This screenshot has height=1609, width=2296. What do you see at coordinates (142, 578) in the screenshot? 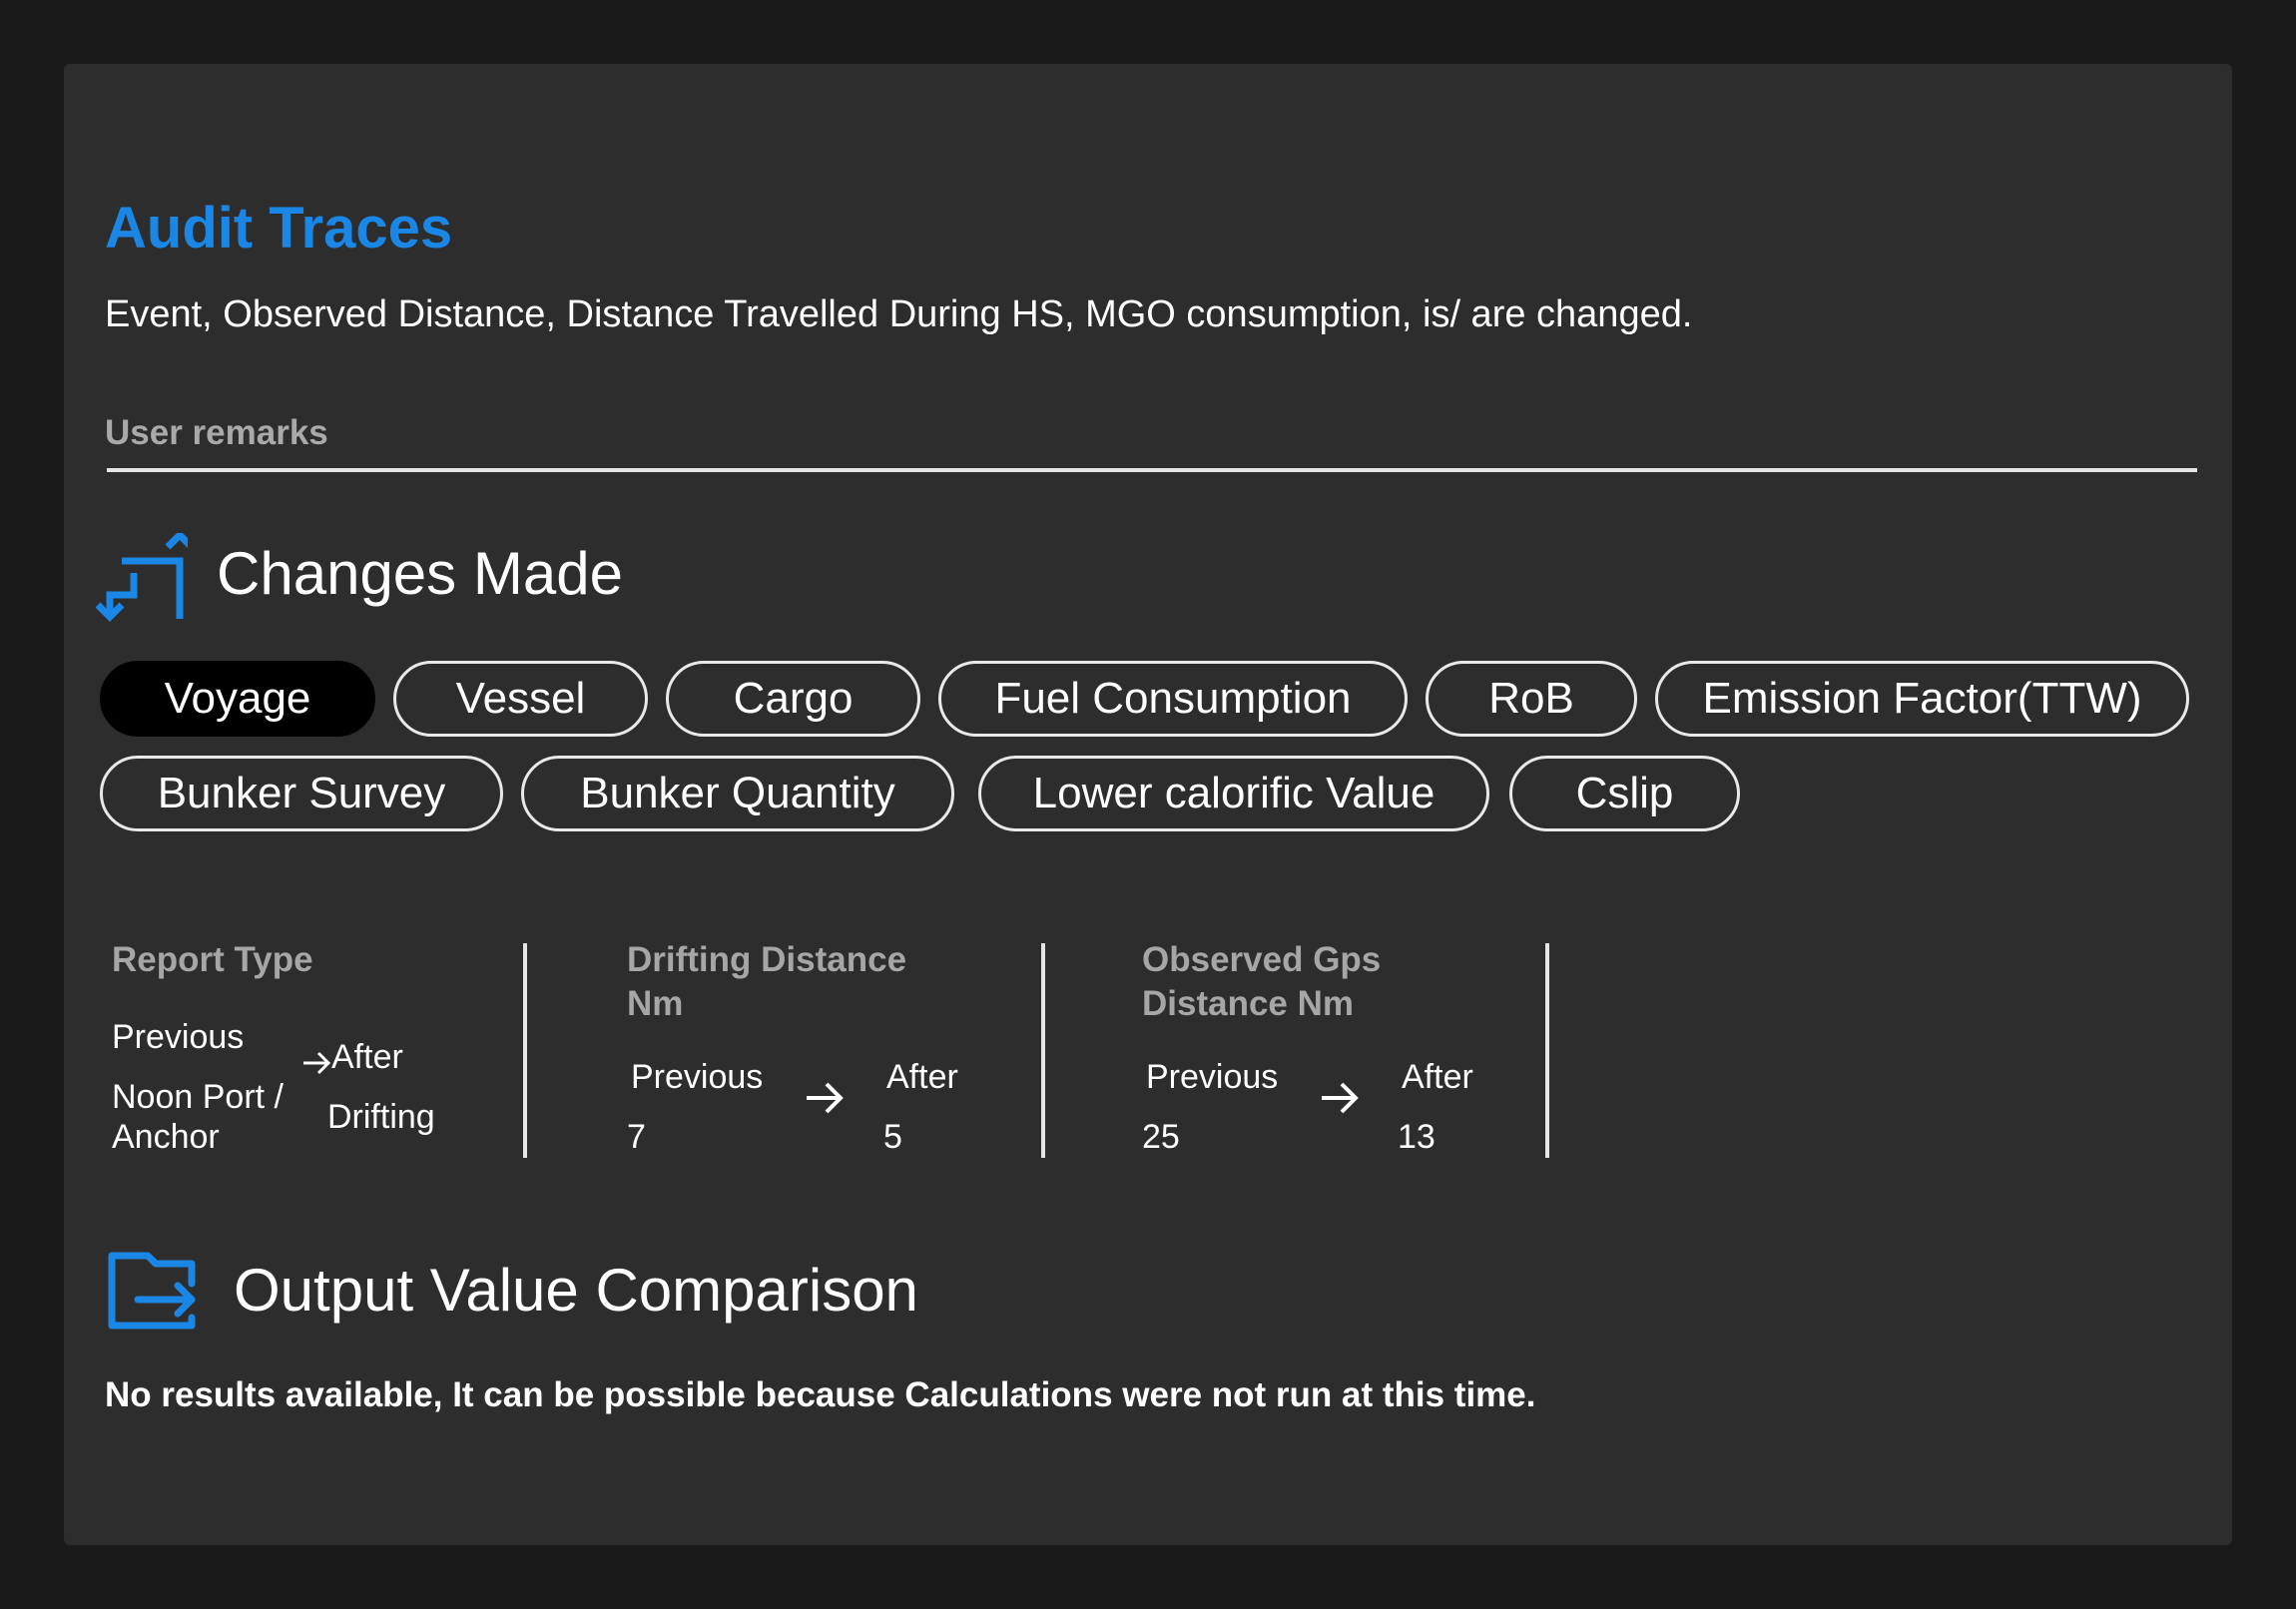
I see `swap-vertical-arrows-icon` at bounding box center [142, 578].